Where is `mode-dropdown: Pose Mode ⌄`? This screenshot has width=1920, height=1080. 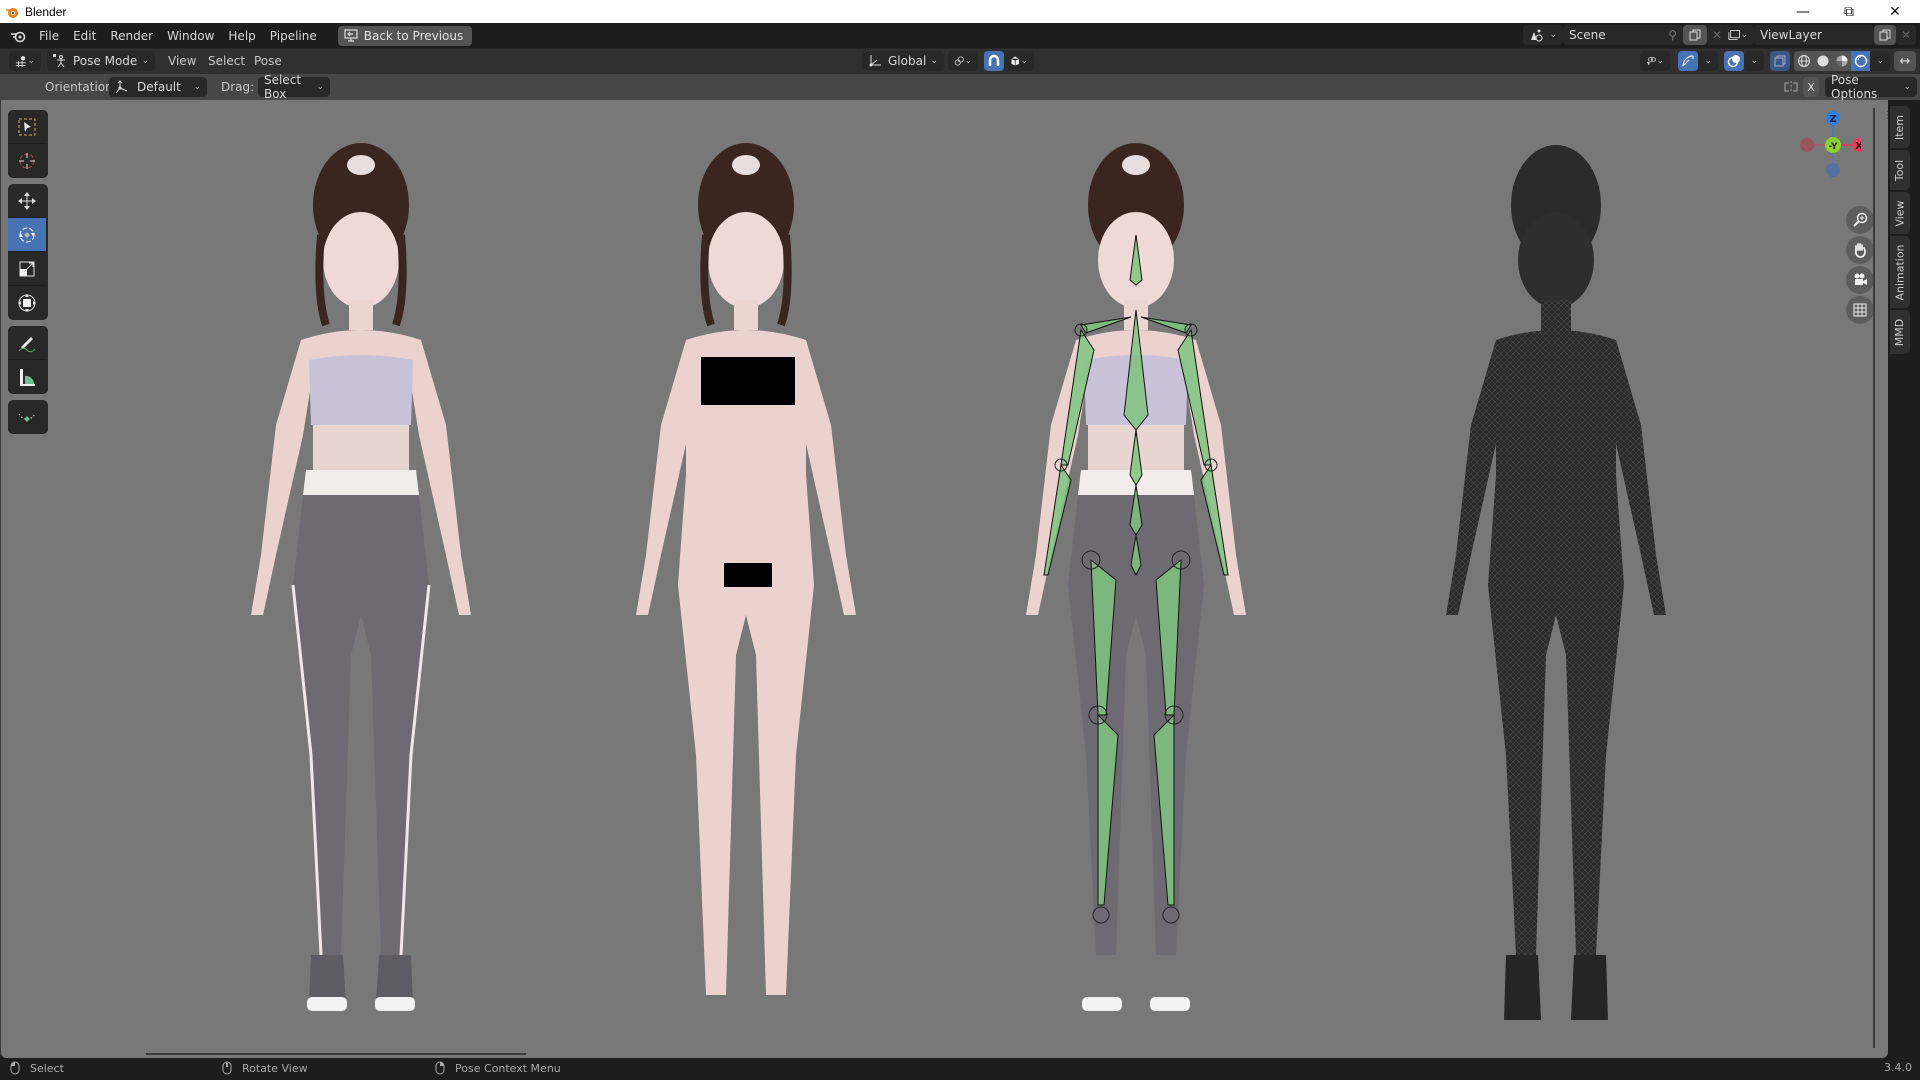 mode-dropdown: Pose Mode ⌄ is located at coordinates (101, 61).